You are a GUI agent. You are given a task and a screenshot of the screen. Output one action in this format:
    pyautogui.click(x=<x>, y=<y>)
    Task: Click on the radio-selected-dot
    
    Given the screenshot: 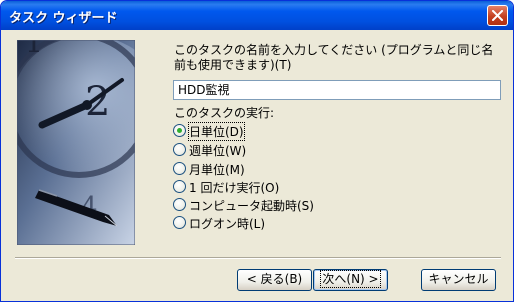 What is the action you would take?
    pyautogui.click(x=179, y=130)
    